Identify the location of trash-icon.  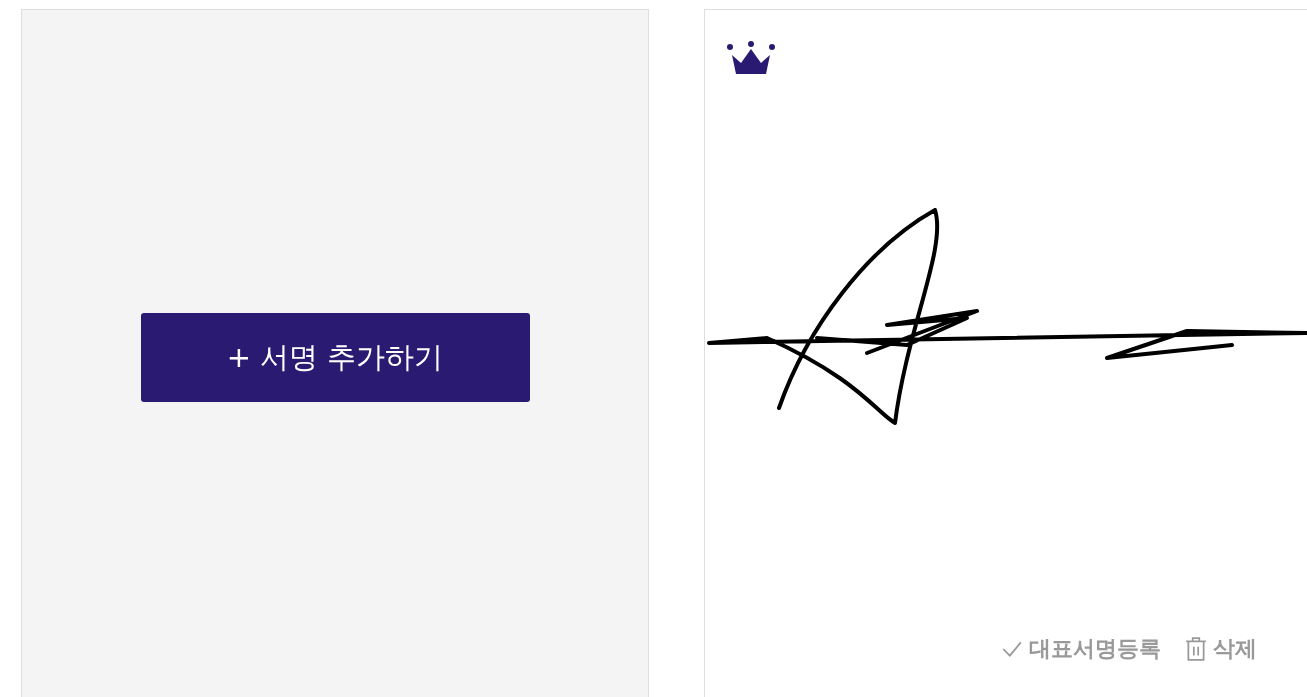
(1196, 649).